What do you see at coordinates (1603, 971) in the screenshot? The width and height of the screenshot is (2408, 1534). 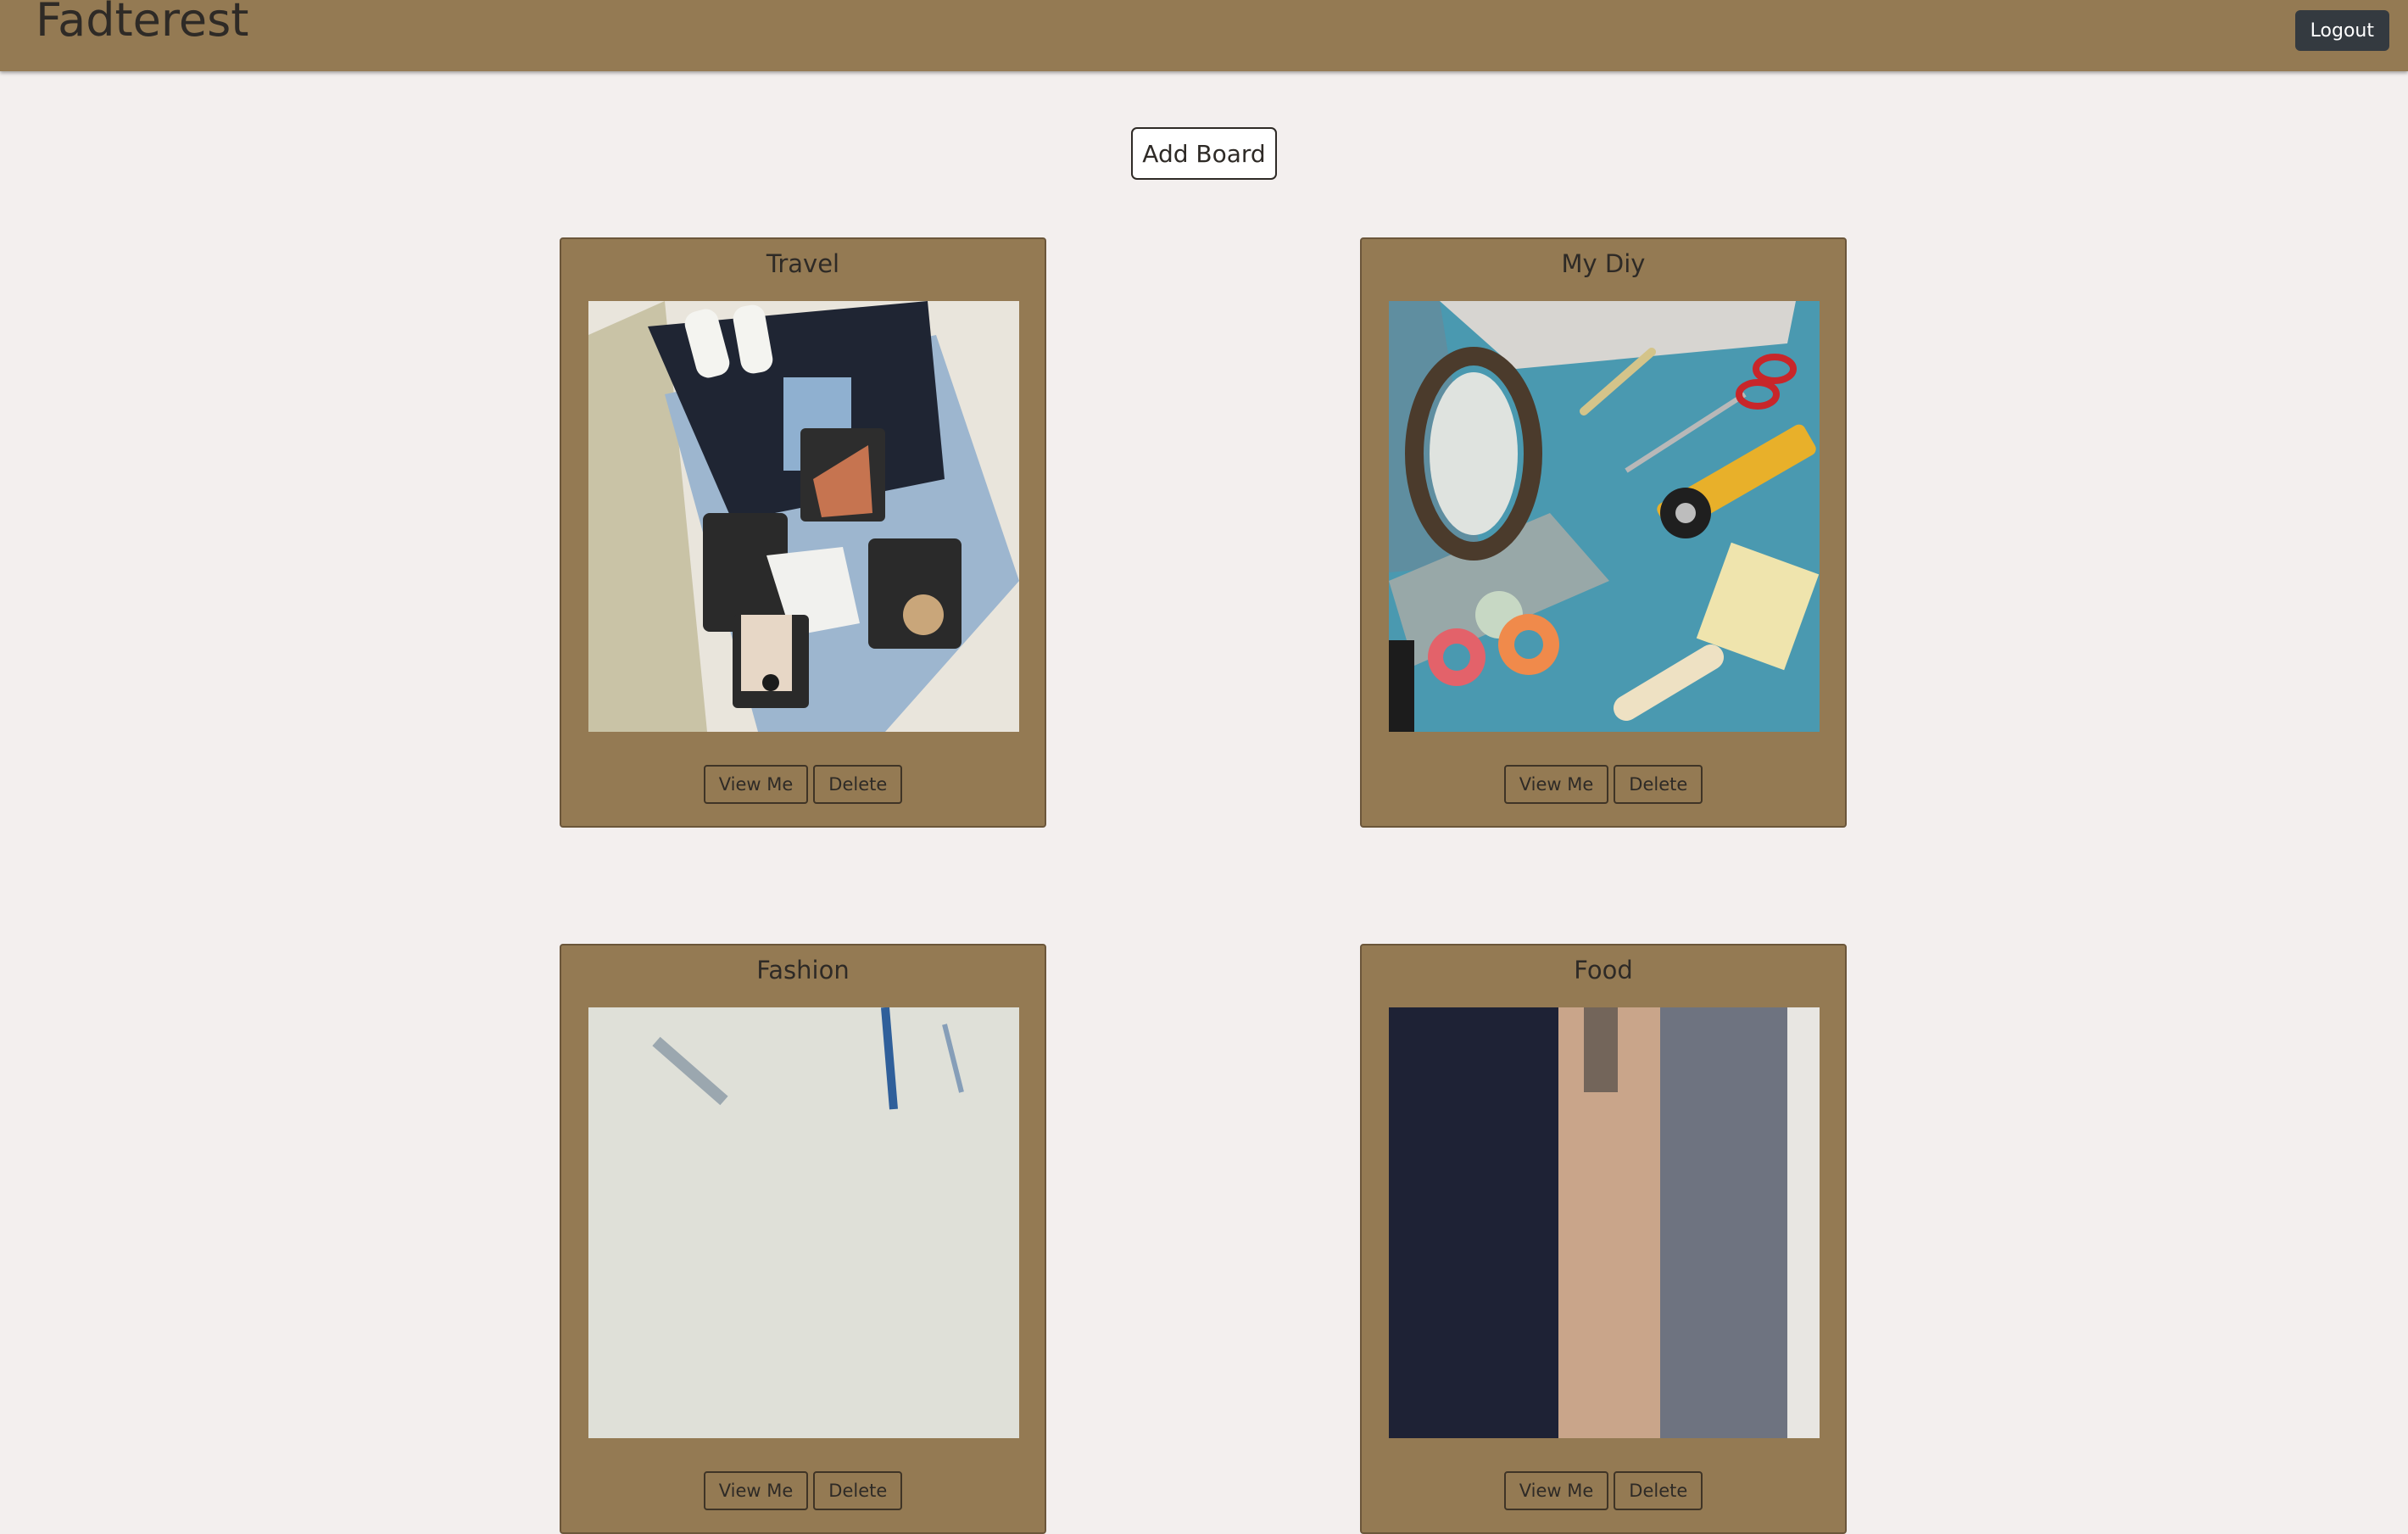 I see `board-title: Food` at bounding box center [1603, 971].